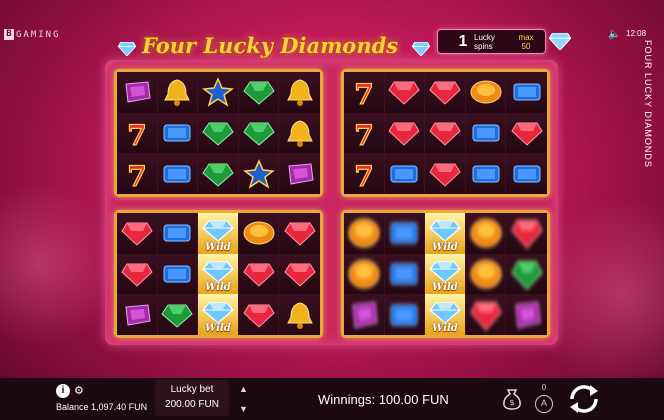 The image size is (664, 420). Describe the element at coordinates (544, 387) in the screenshot. I see `autoplay-count: 0` at that location.